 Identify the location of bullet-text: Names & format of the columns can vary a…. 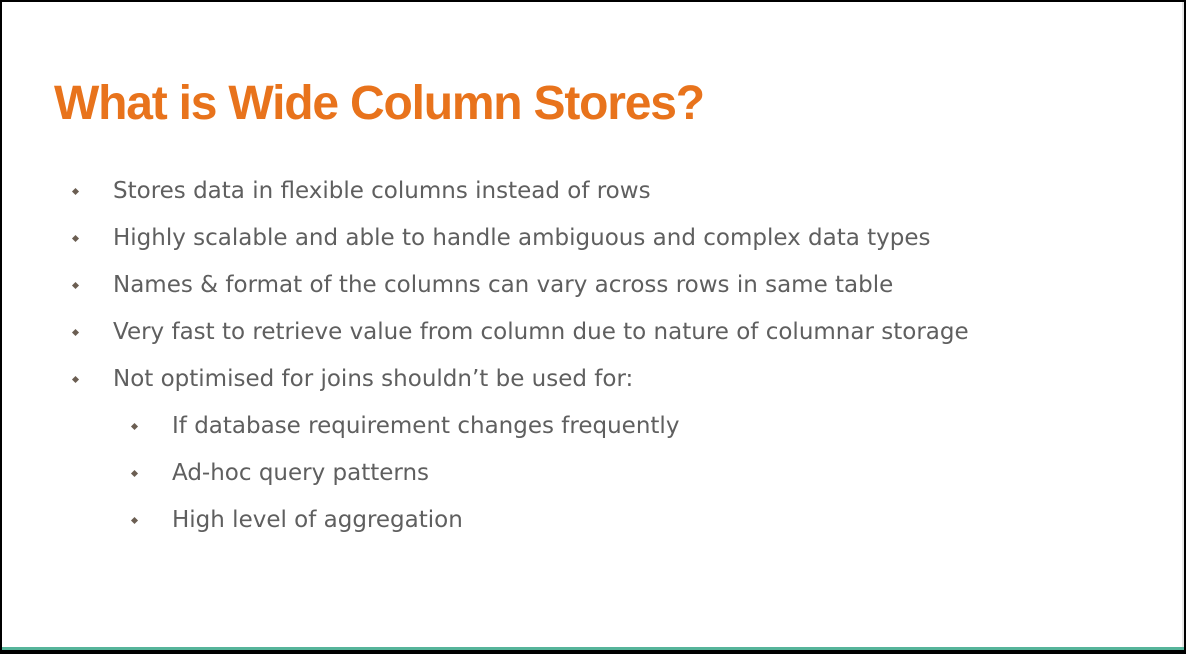
(503, 285).